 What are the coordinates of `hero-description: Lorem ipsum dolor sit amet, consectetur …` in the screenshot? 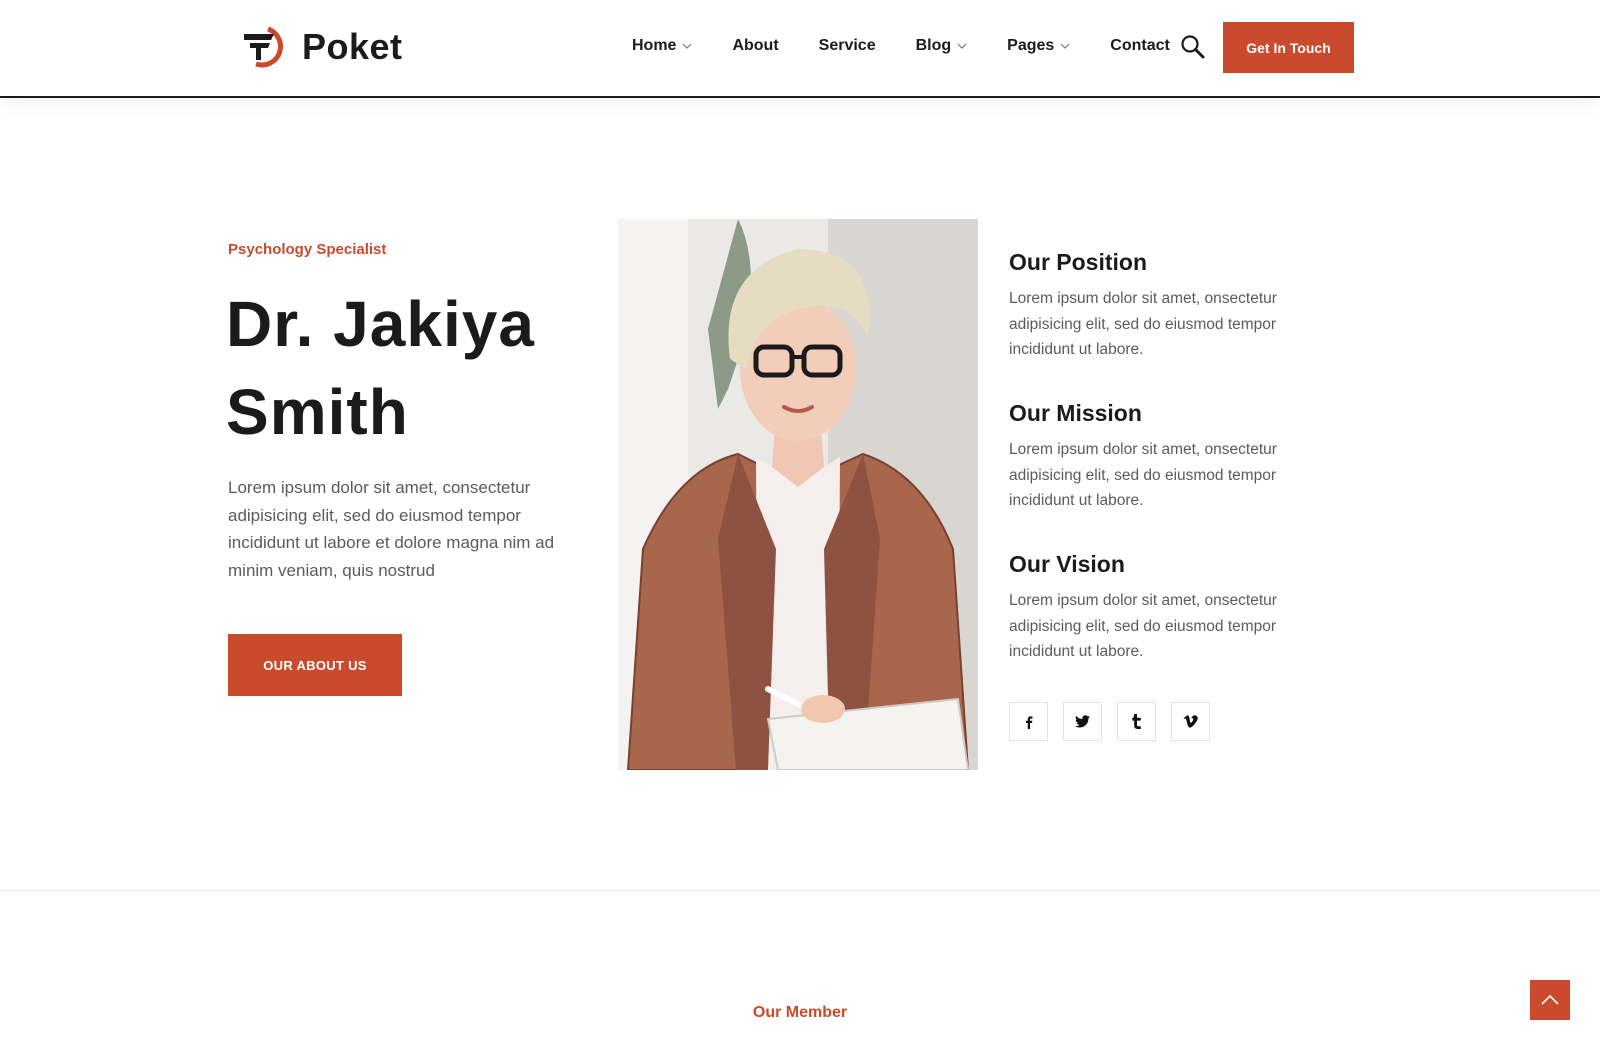 It's located at (391, 529).